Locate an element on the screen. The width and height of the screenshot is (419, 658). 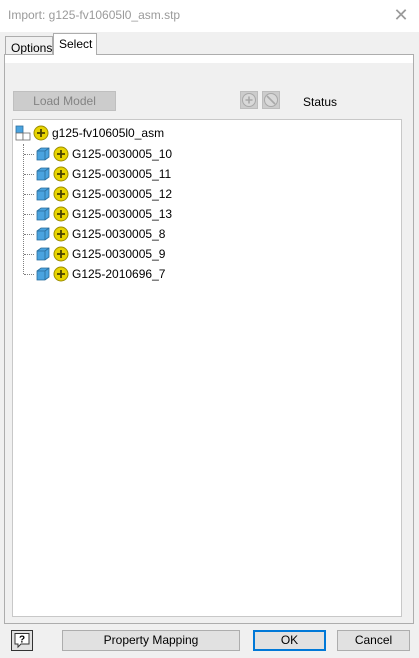
help-glyph: ? is located at coordinates (22, 640).